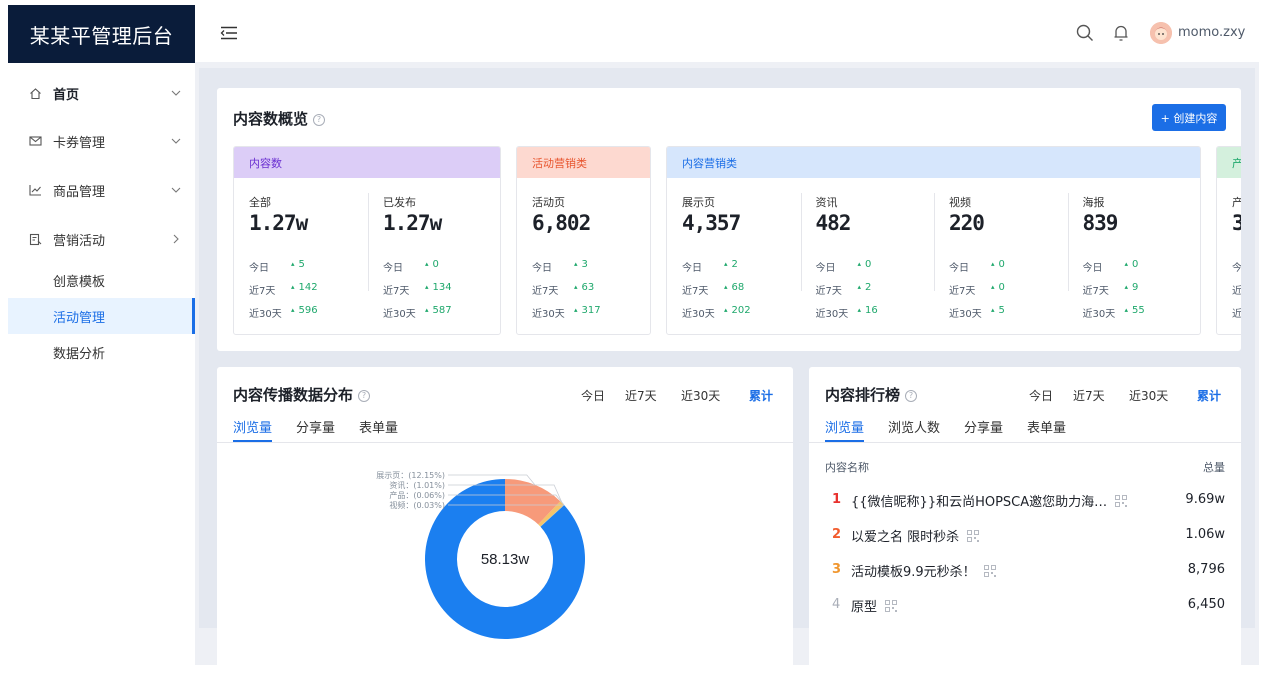  Describe the element at coordinates (977, 289) in the screenshot. I see `stat-row-d7: 近7天 0` at that location.